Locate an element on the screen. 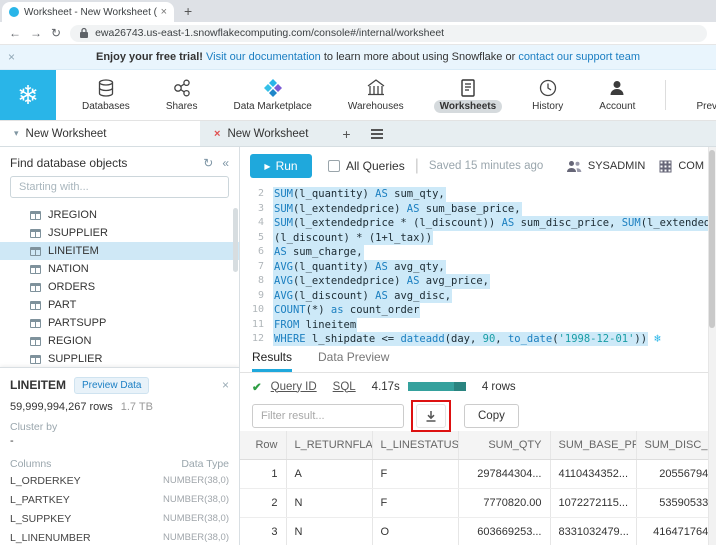 The width and height of the screenshot is (716, 545). tab-results: Results is located at coordinates (272, 361).